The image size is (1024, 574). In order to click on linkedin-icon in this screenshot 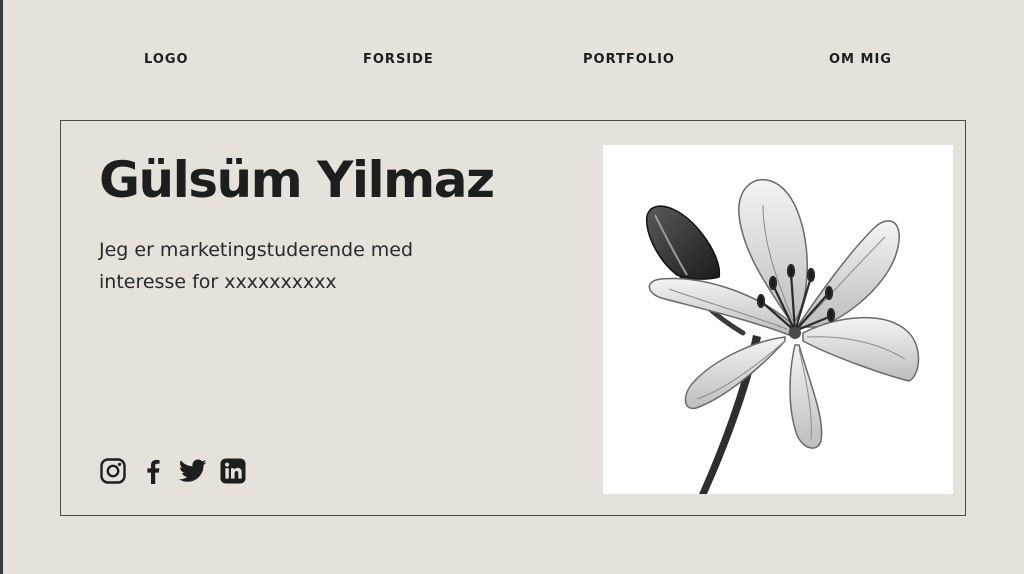, I will do `click(233, 471)`.